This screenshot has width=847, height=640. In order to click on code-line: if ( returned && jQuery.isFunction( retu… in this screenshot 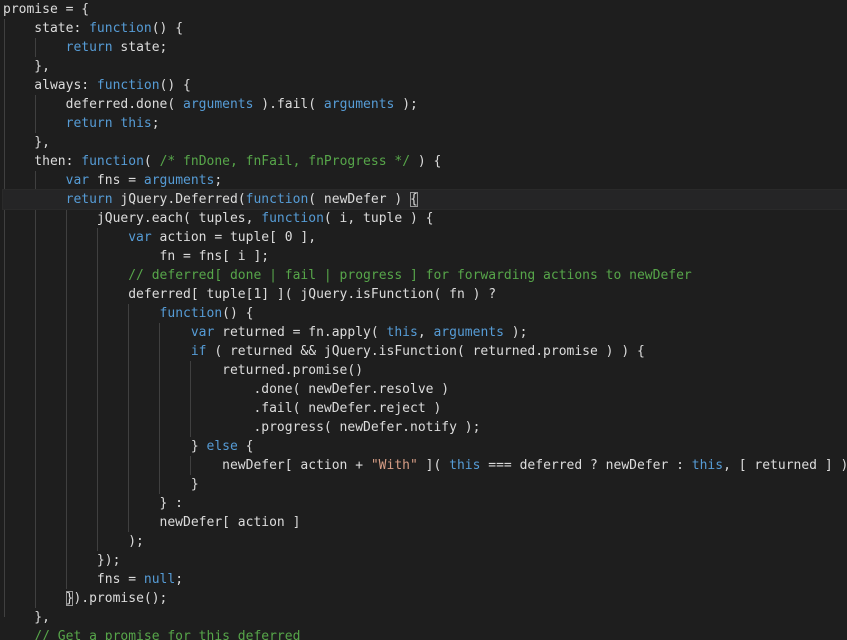, I will do `click(425, 351)`.